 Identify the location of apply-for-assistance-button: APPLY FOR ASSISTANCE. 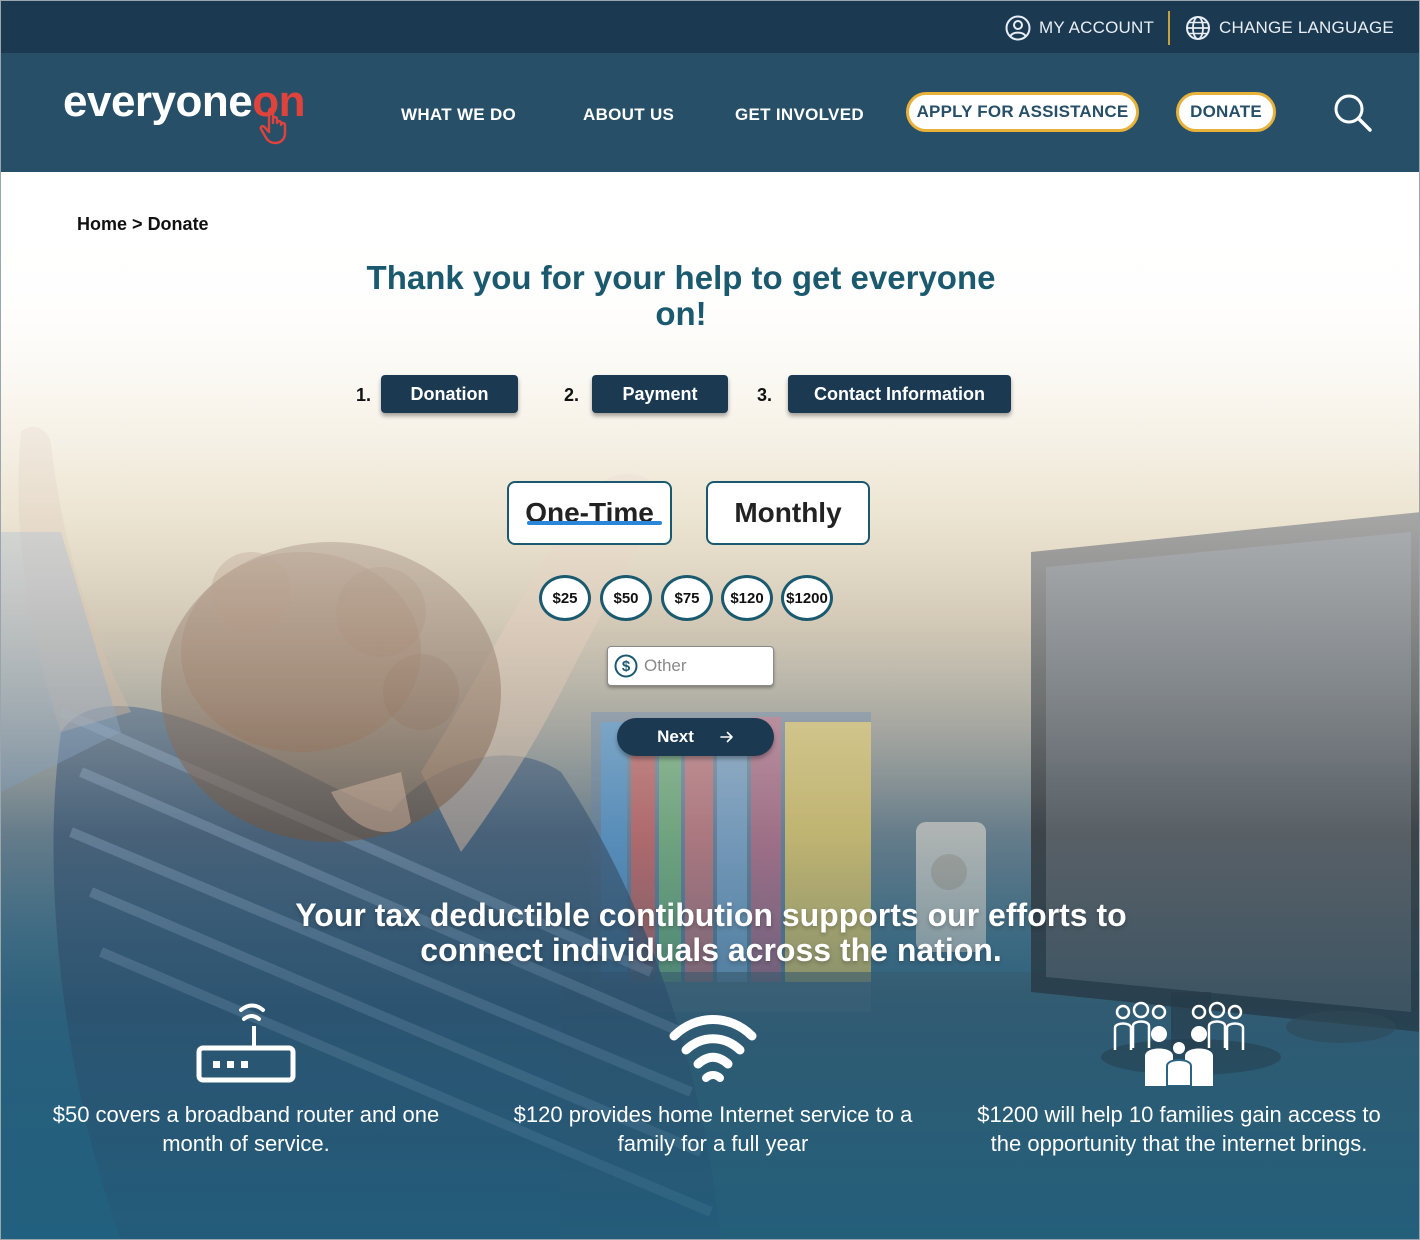
(1022, 112).